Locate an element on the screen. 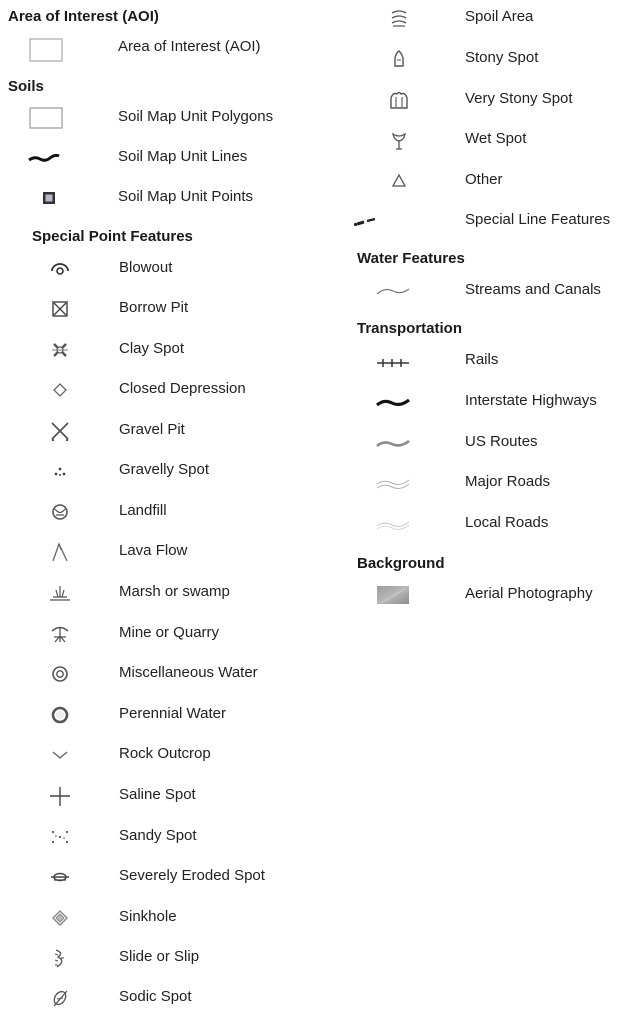 The height and width of the screenshot is (1013, 644). other-triangle-icon is located at coordinates (399, 181).